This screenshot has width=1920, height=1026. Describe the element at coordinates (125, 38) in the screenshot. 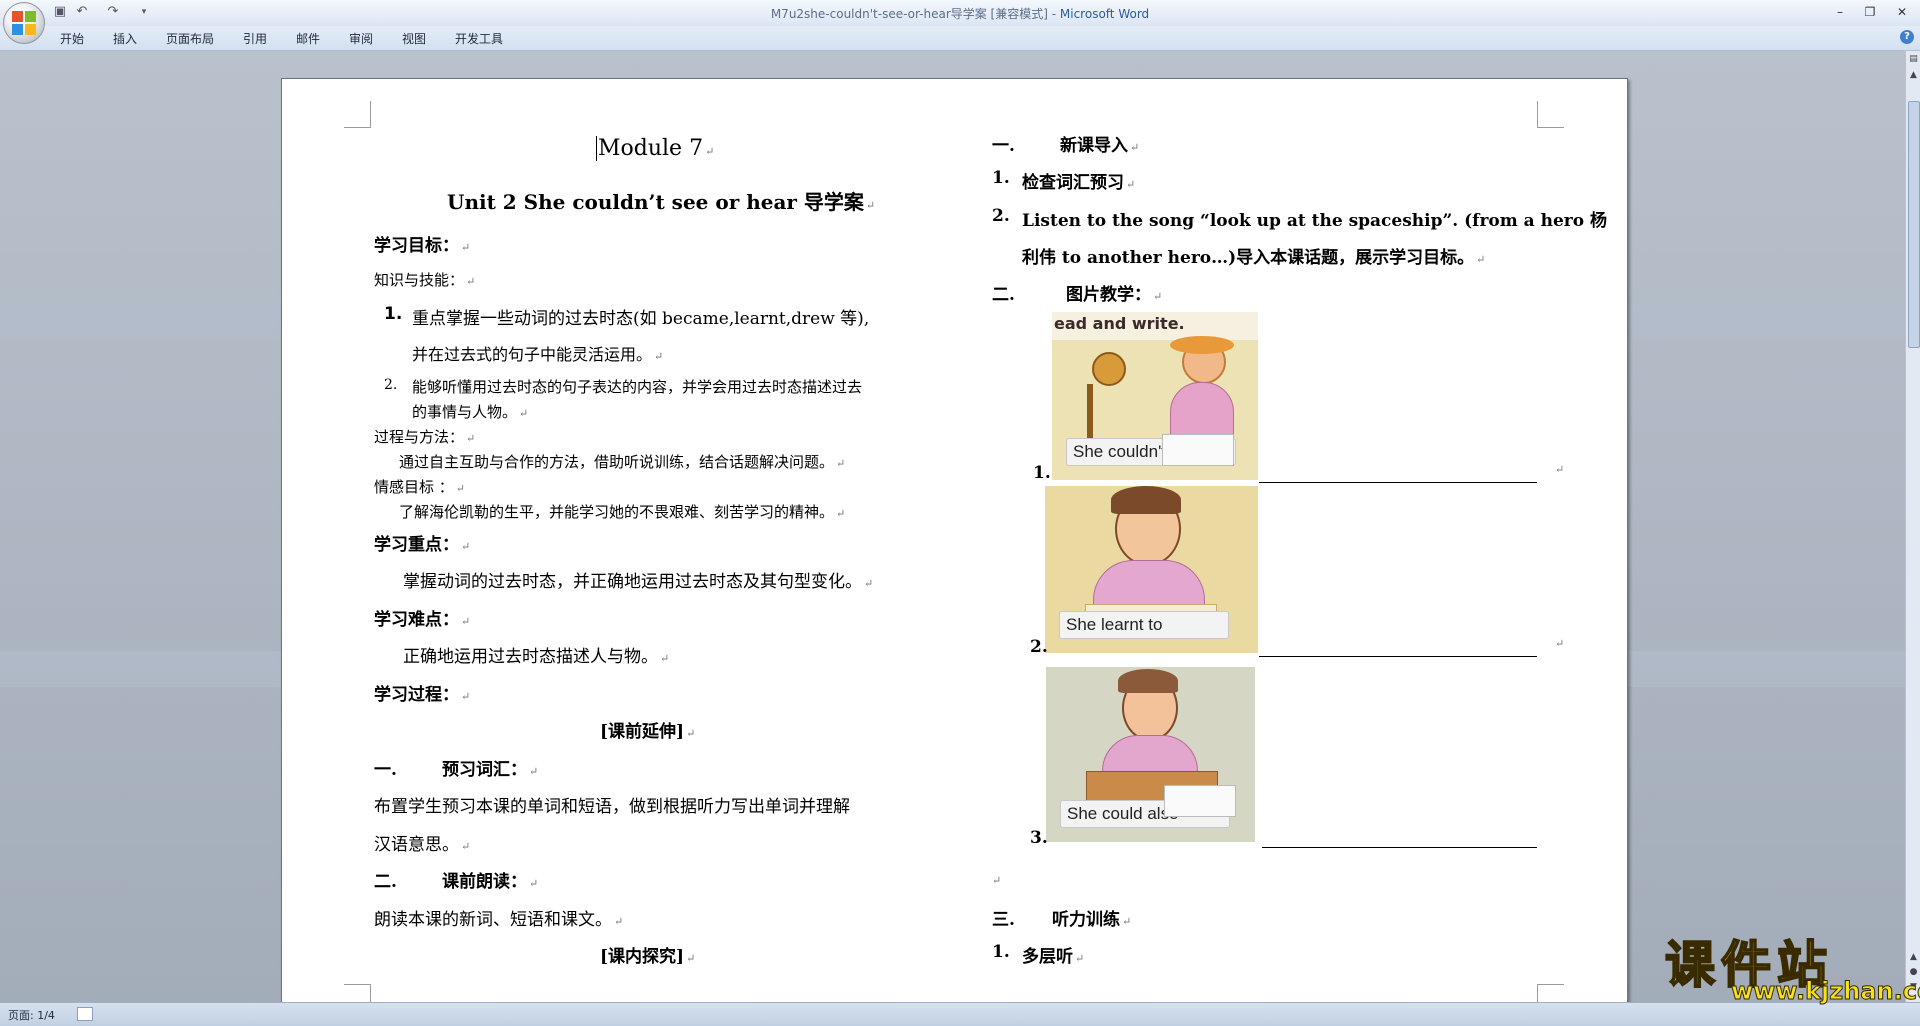

I see `tab-insert: 插入` at that location.